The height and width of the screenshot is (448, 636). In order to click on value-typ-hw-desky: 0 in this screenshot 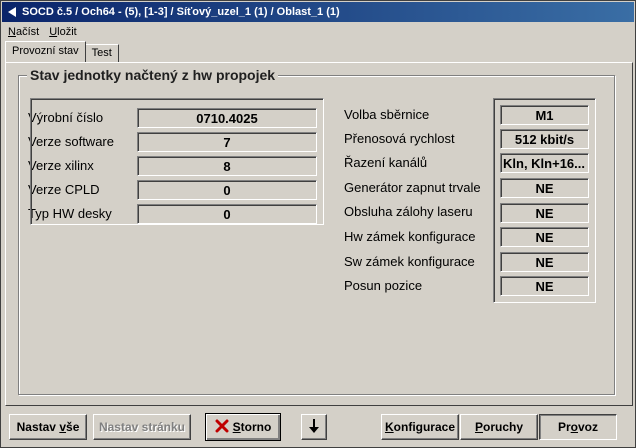, I will do `click(227, 214)`.